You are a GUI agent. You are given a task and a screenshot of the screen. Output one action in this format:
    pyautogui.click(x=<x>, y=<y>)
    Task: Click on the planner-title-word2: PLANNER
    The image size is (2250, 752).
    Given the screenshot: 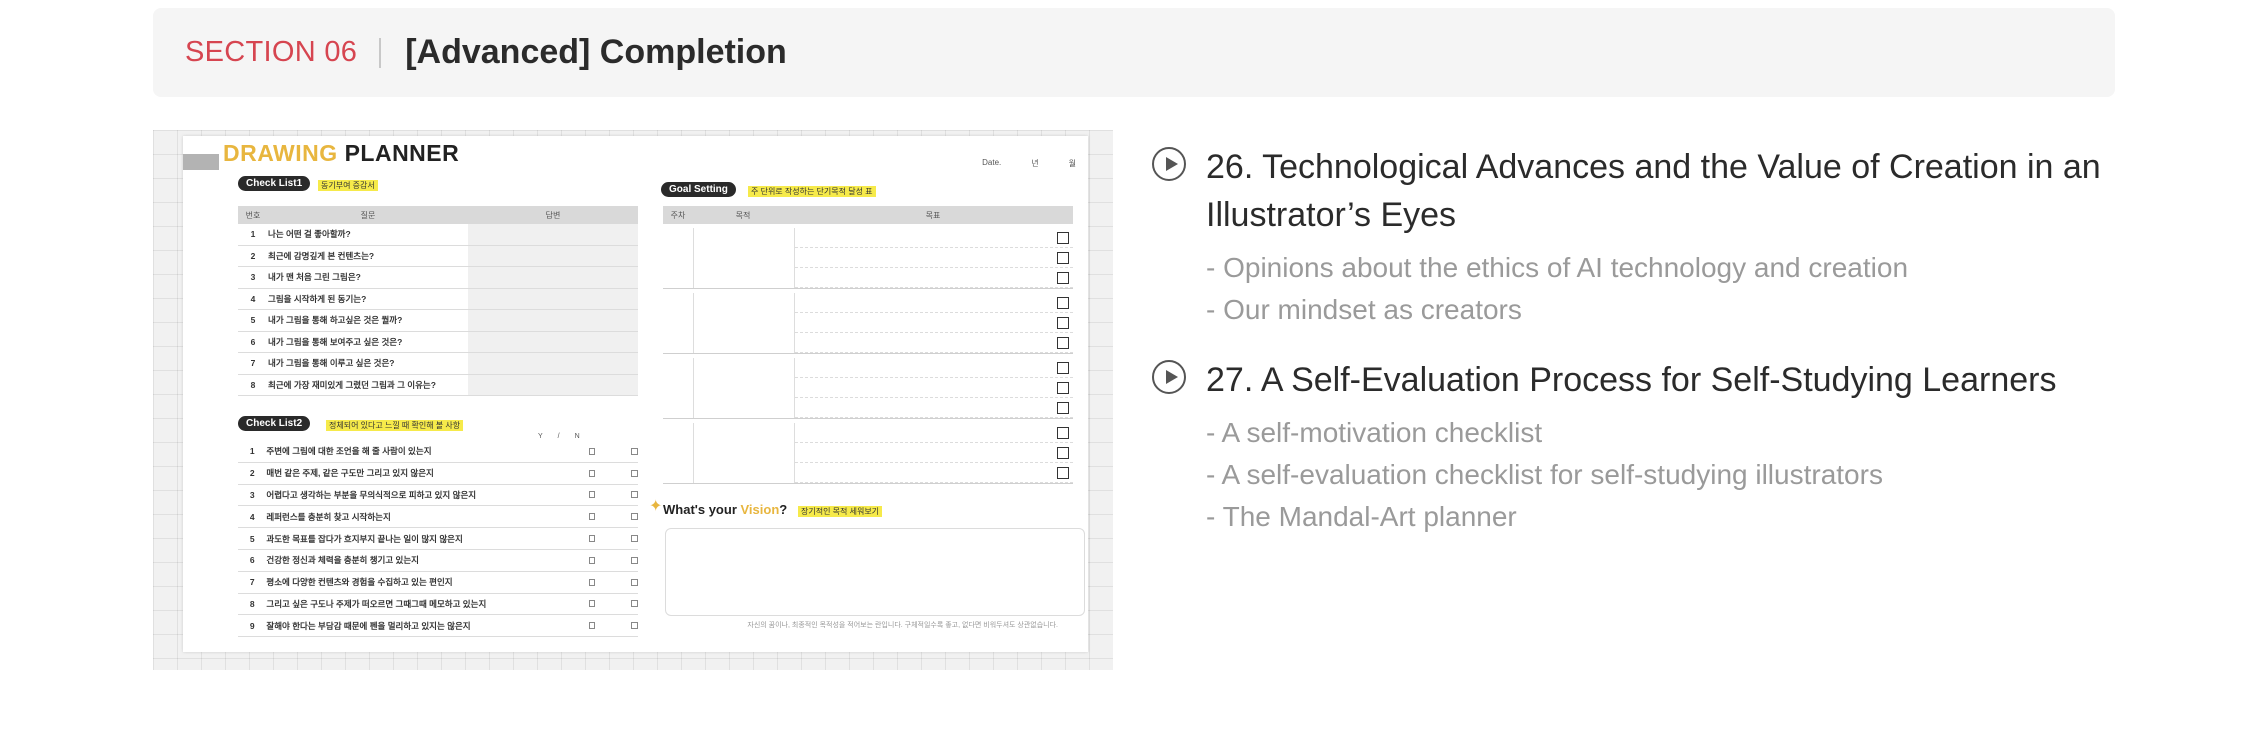 What is the action you would take?
    pyautogui.click(x=402, y=153)
    